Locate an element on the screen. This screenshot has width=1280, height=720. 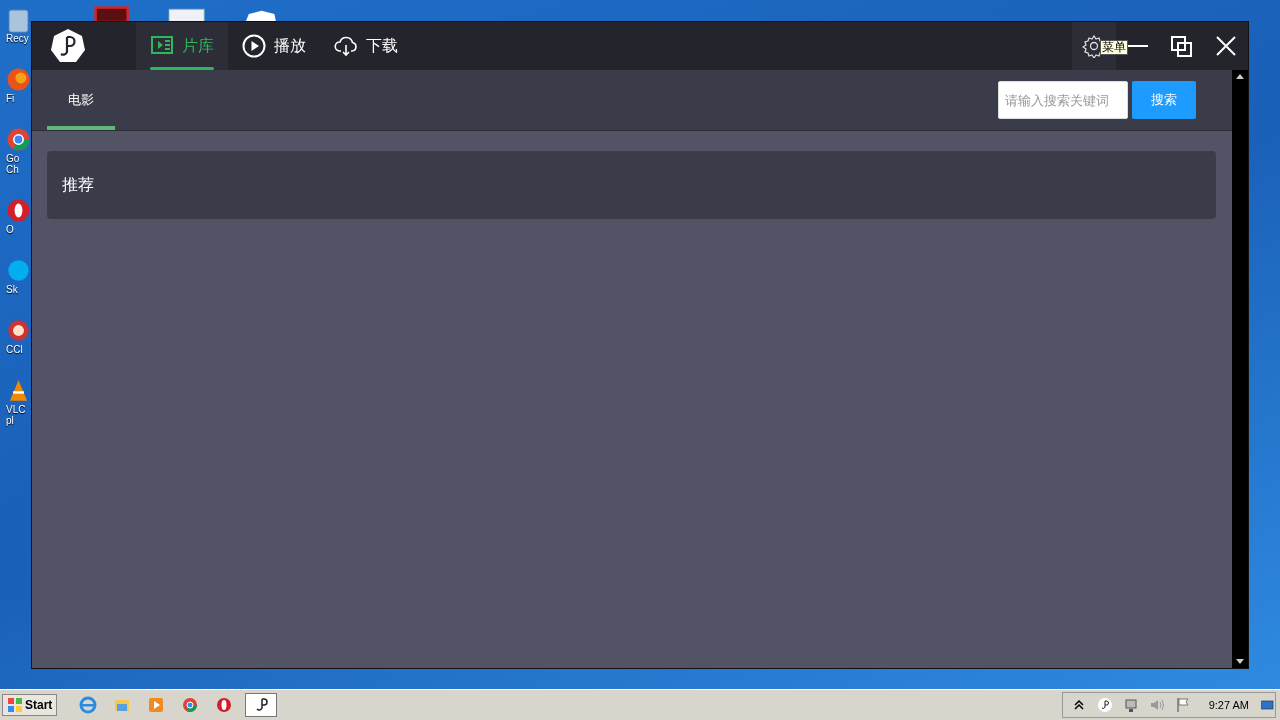
desktop-icon-label: pl is located at coordinates (10, 420).